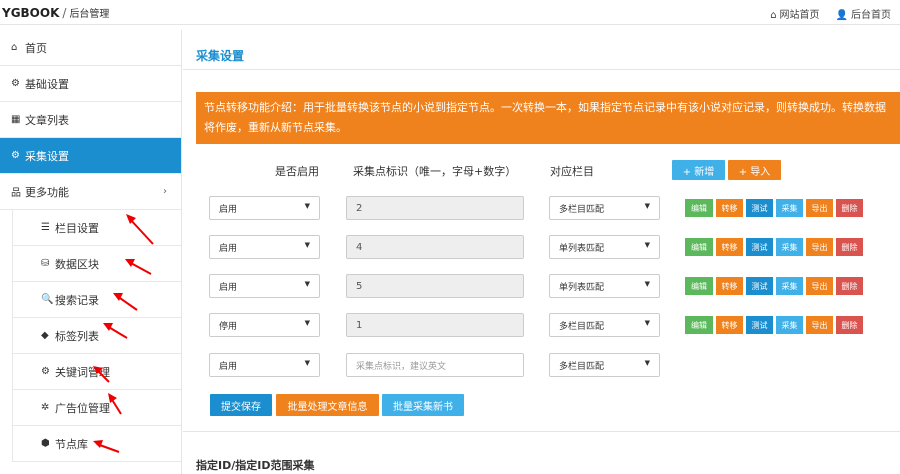  What do you see at coordinates (96, 300) in the screenshot?
I see `sidebar-subitem-search-records: 🔍 搜索记录` at bounding box center [96, 300].